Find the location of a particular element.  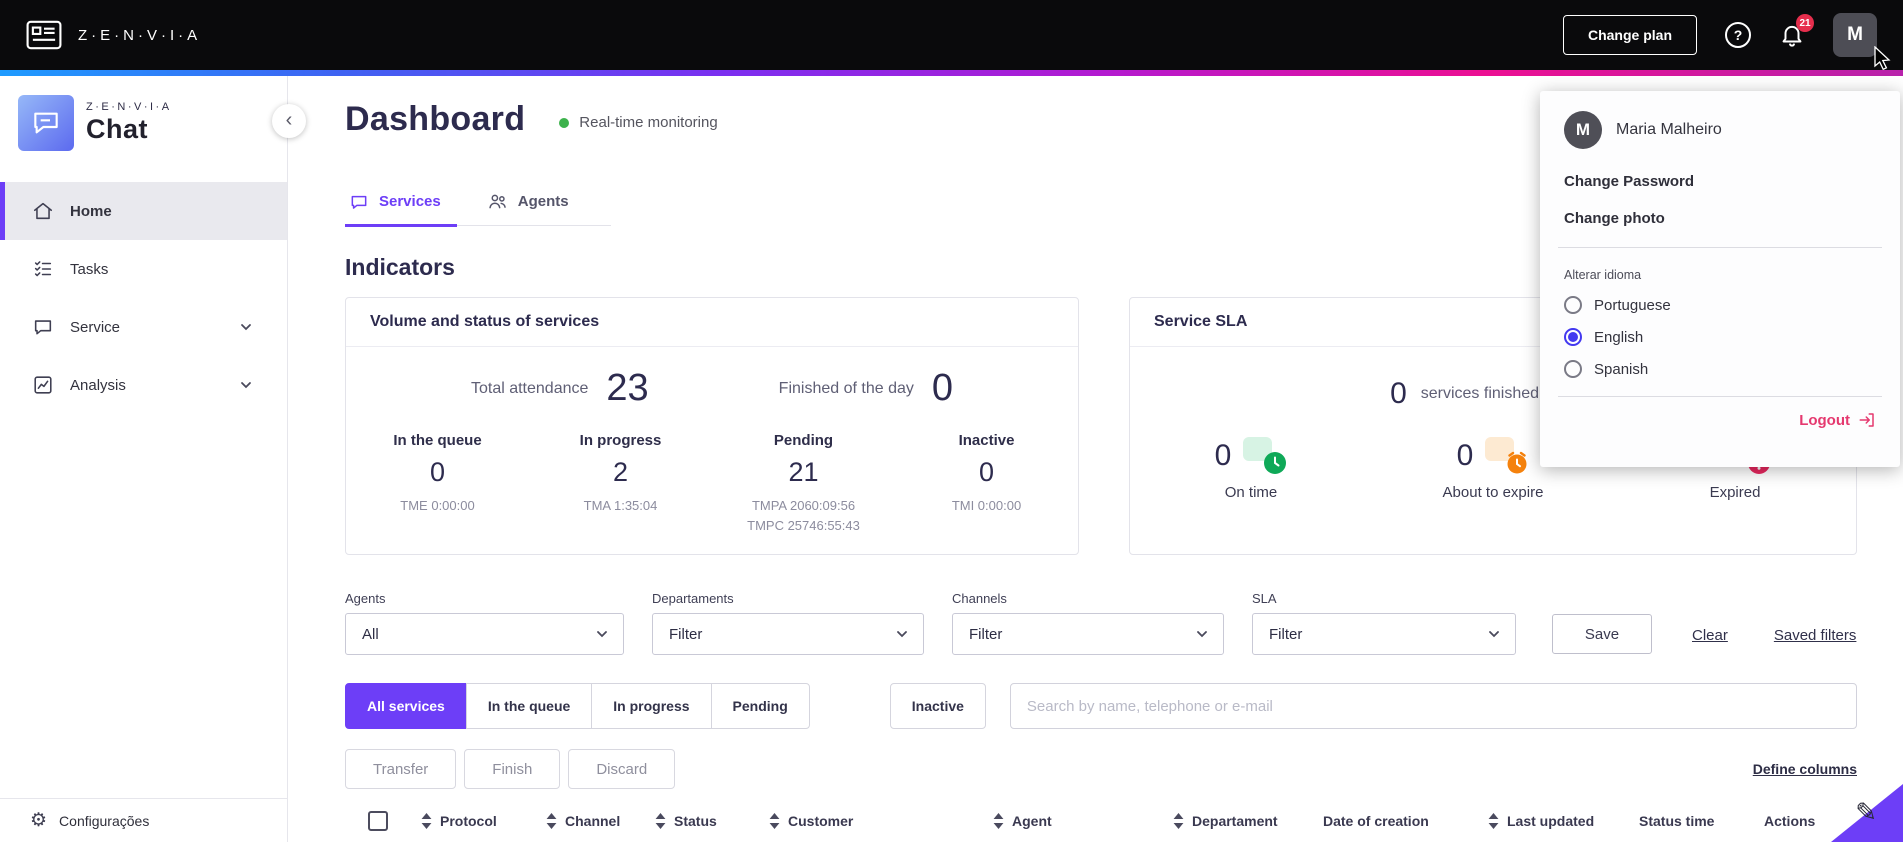

status-dot is located at coordinates (564, 122).